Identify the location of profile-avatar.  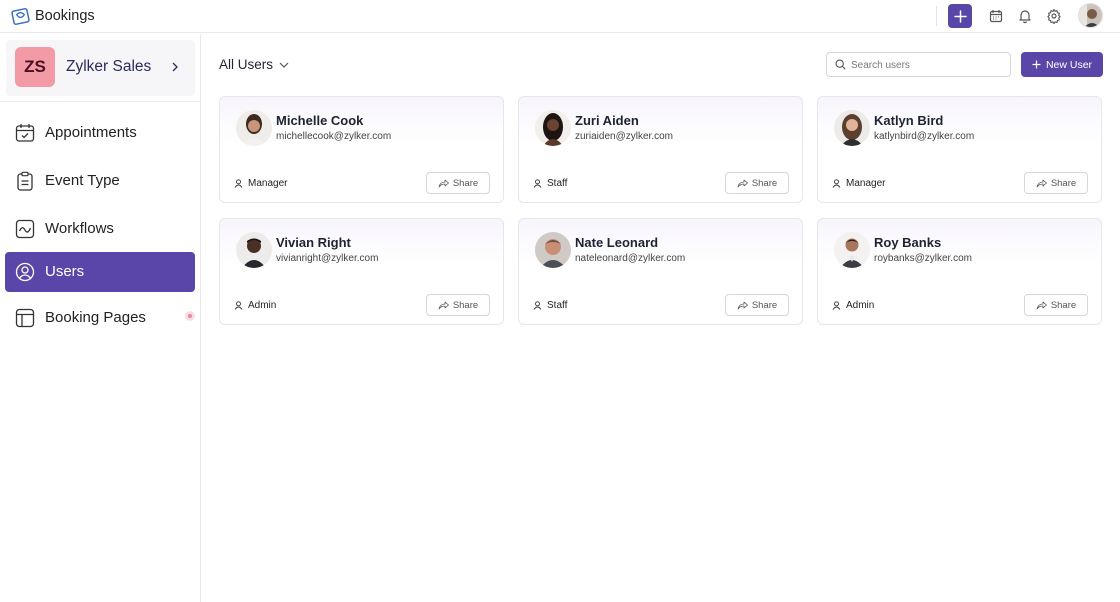
(1090, 15).